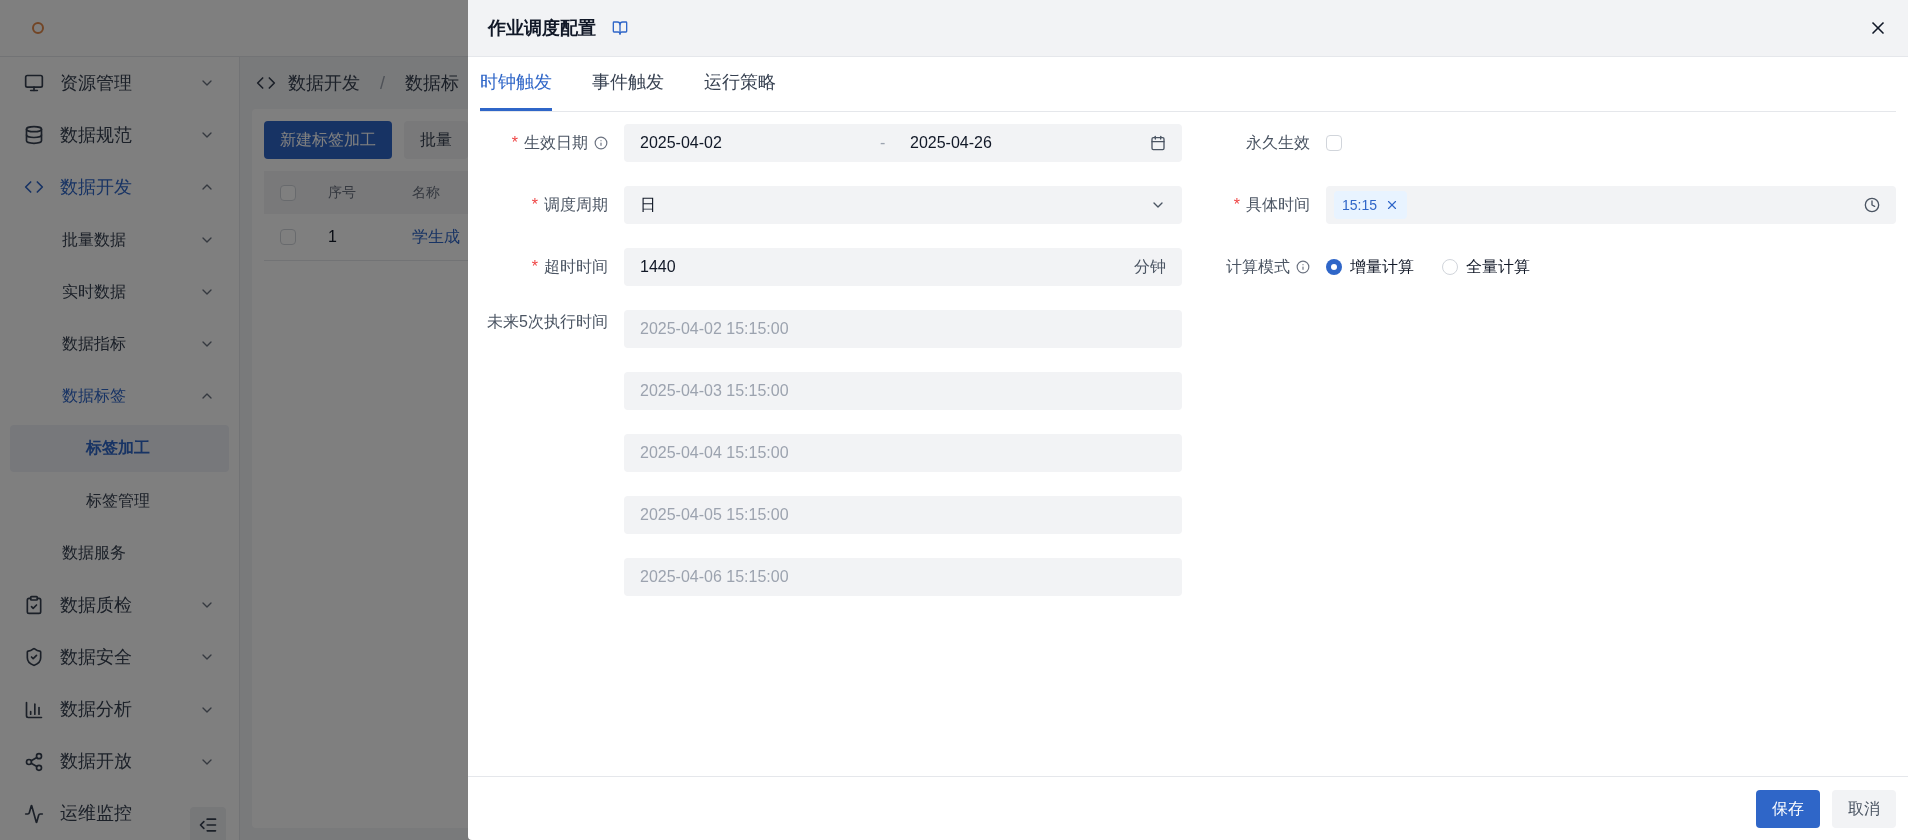  I want to click on calendar-icon, so click(1158, 143).